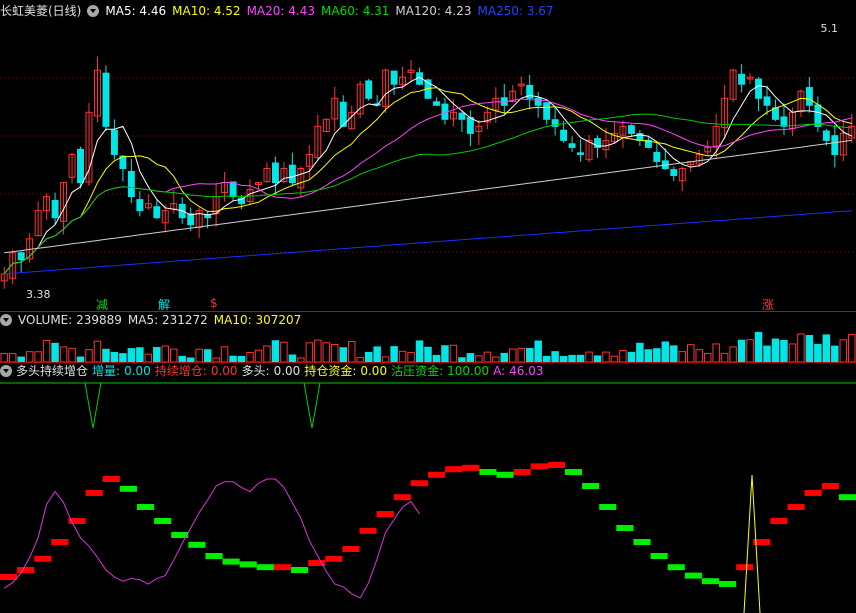  I want to click on indicator-collapse-icon, so click(6, 371).